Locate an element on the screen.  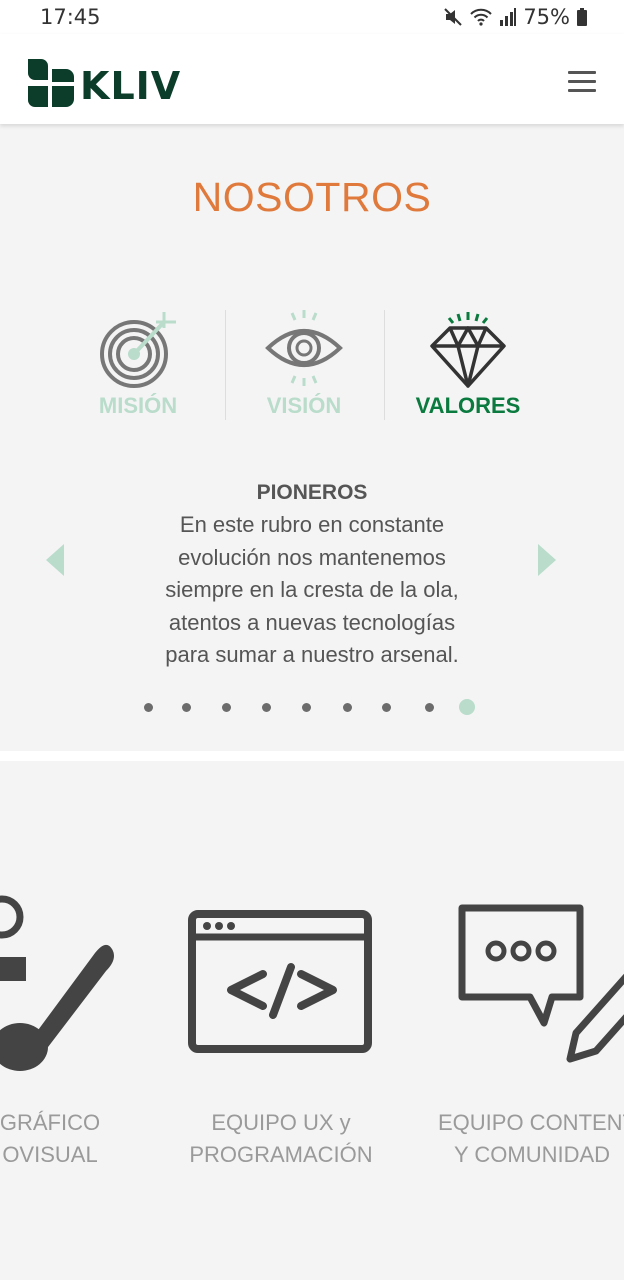
tab-label: VISIÓN is located at coordinates (304, 405).